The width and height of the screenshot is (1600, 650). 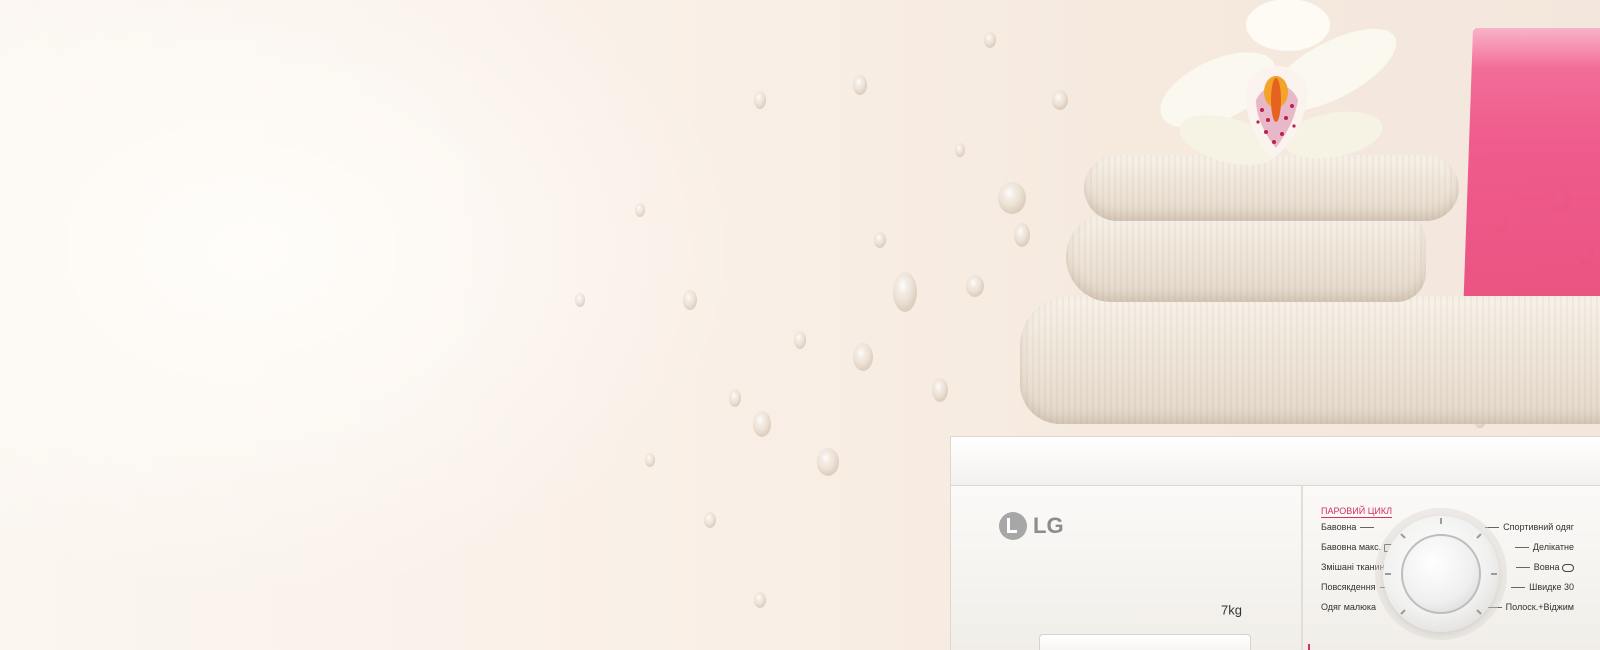 I want to click on towel-middle, so click(x=1246, y=257).